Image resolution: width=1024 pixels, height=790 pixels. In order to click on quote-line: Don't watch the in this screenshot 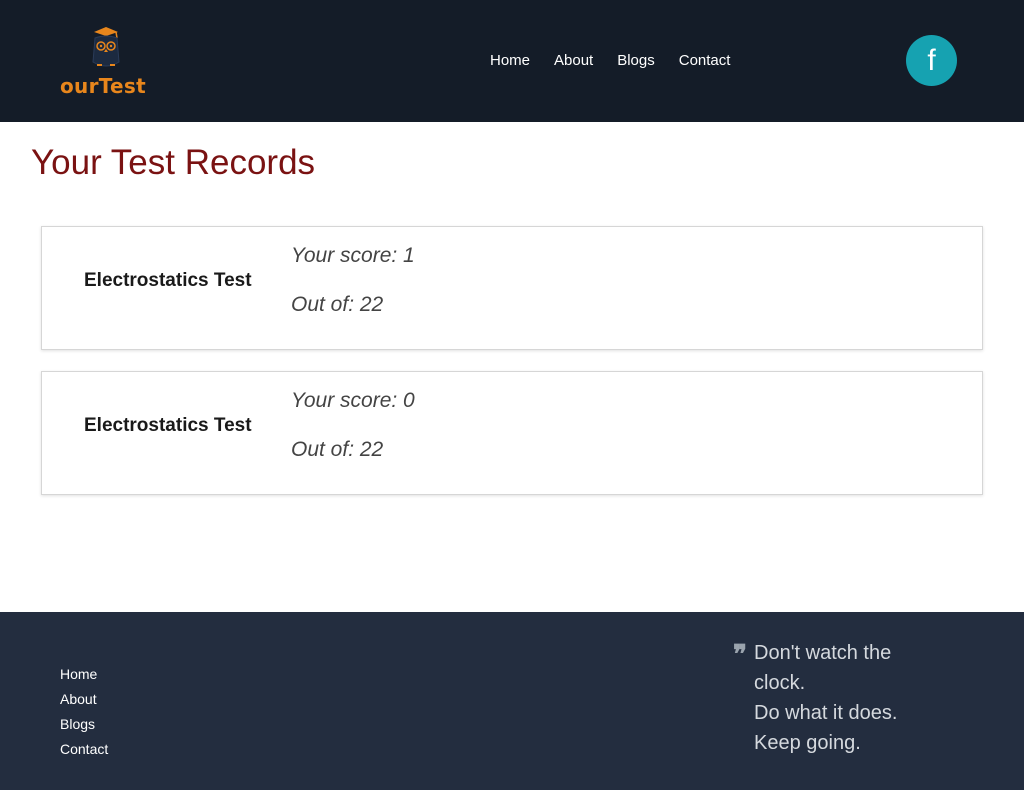, I will do `click(823, 653)`.